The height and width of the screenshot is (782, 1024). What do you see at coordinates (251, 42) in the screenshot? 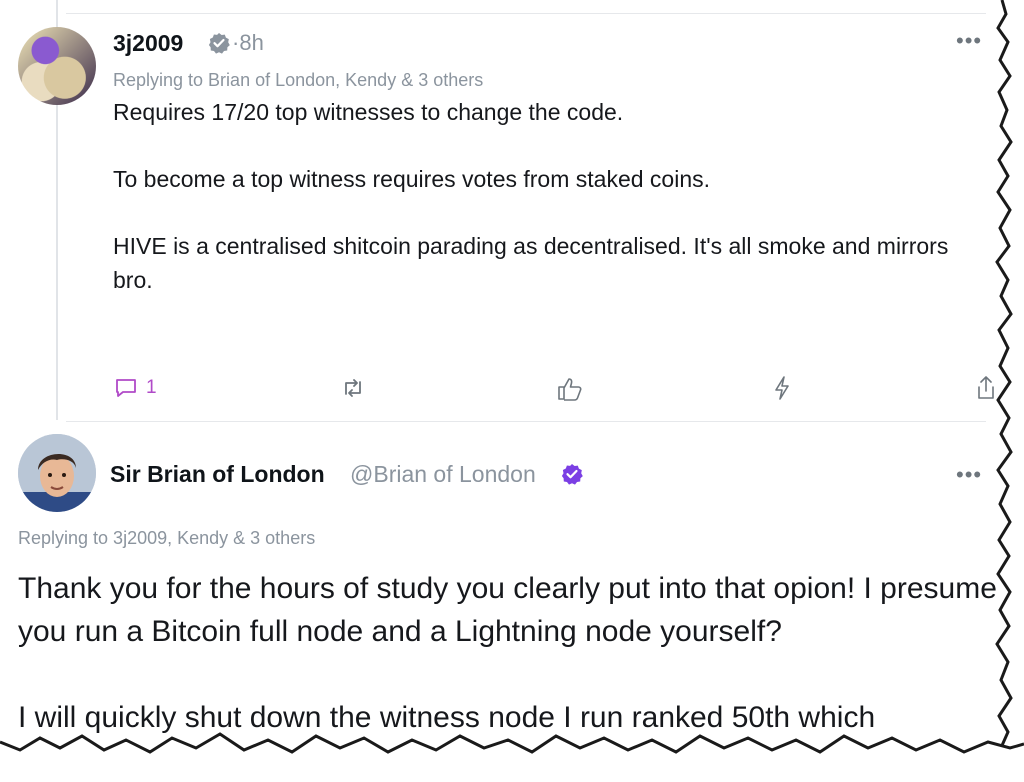
I see `timestamp-value: 8h` at bounding box center [251, 42].